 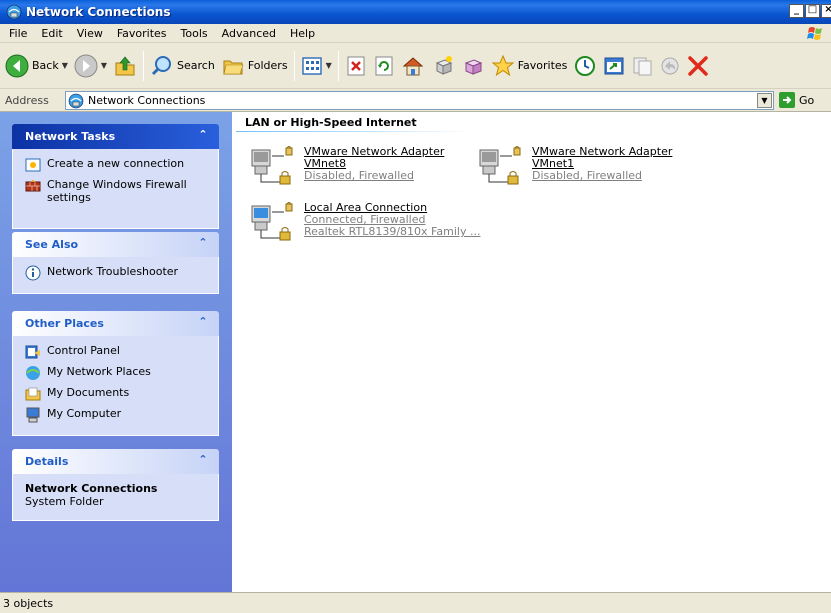 What do you see at coordinates (302, 33) in the screenshot?
I see `menu-help: Help` at bounding box center [302, 33].